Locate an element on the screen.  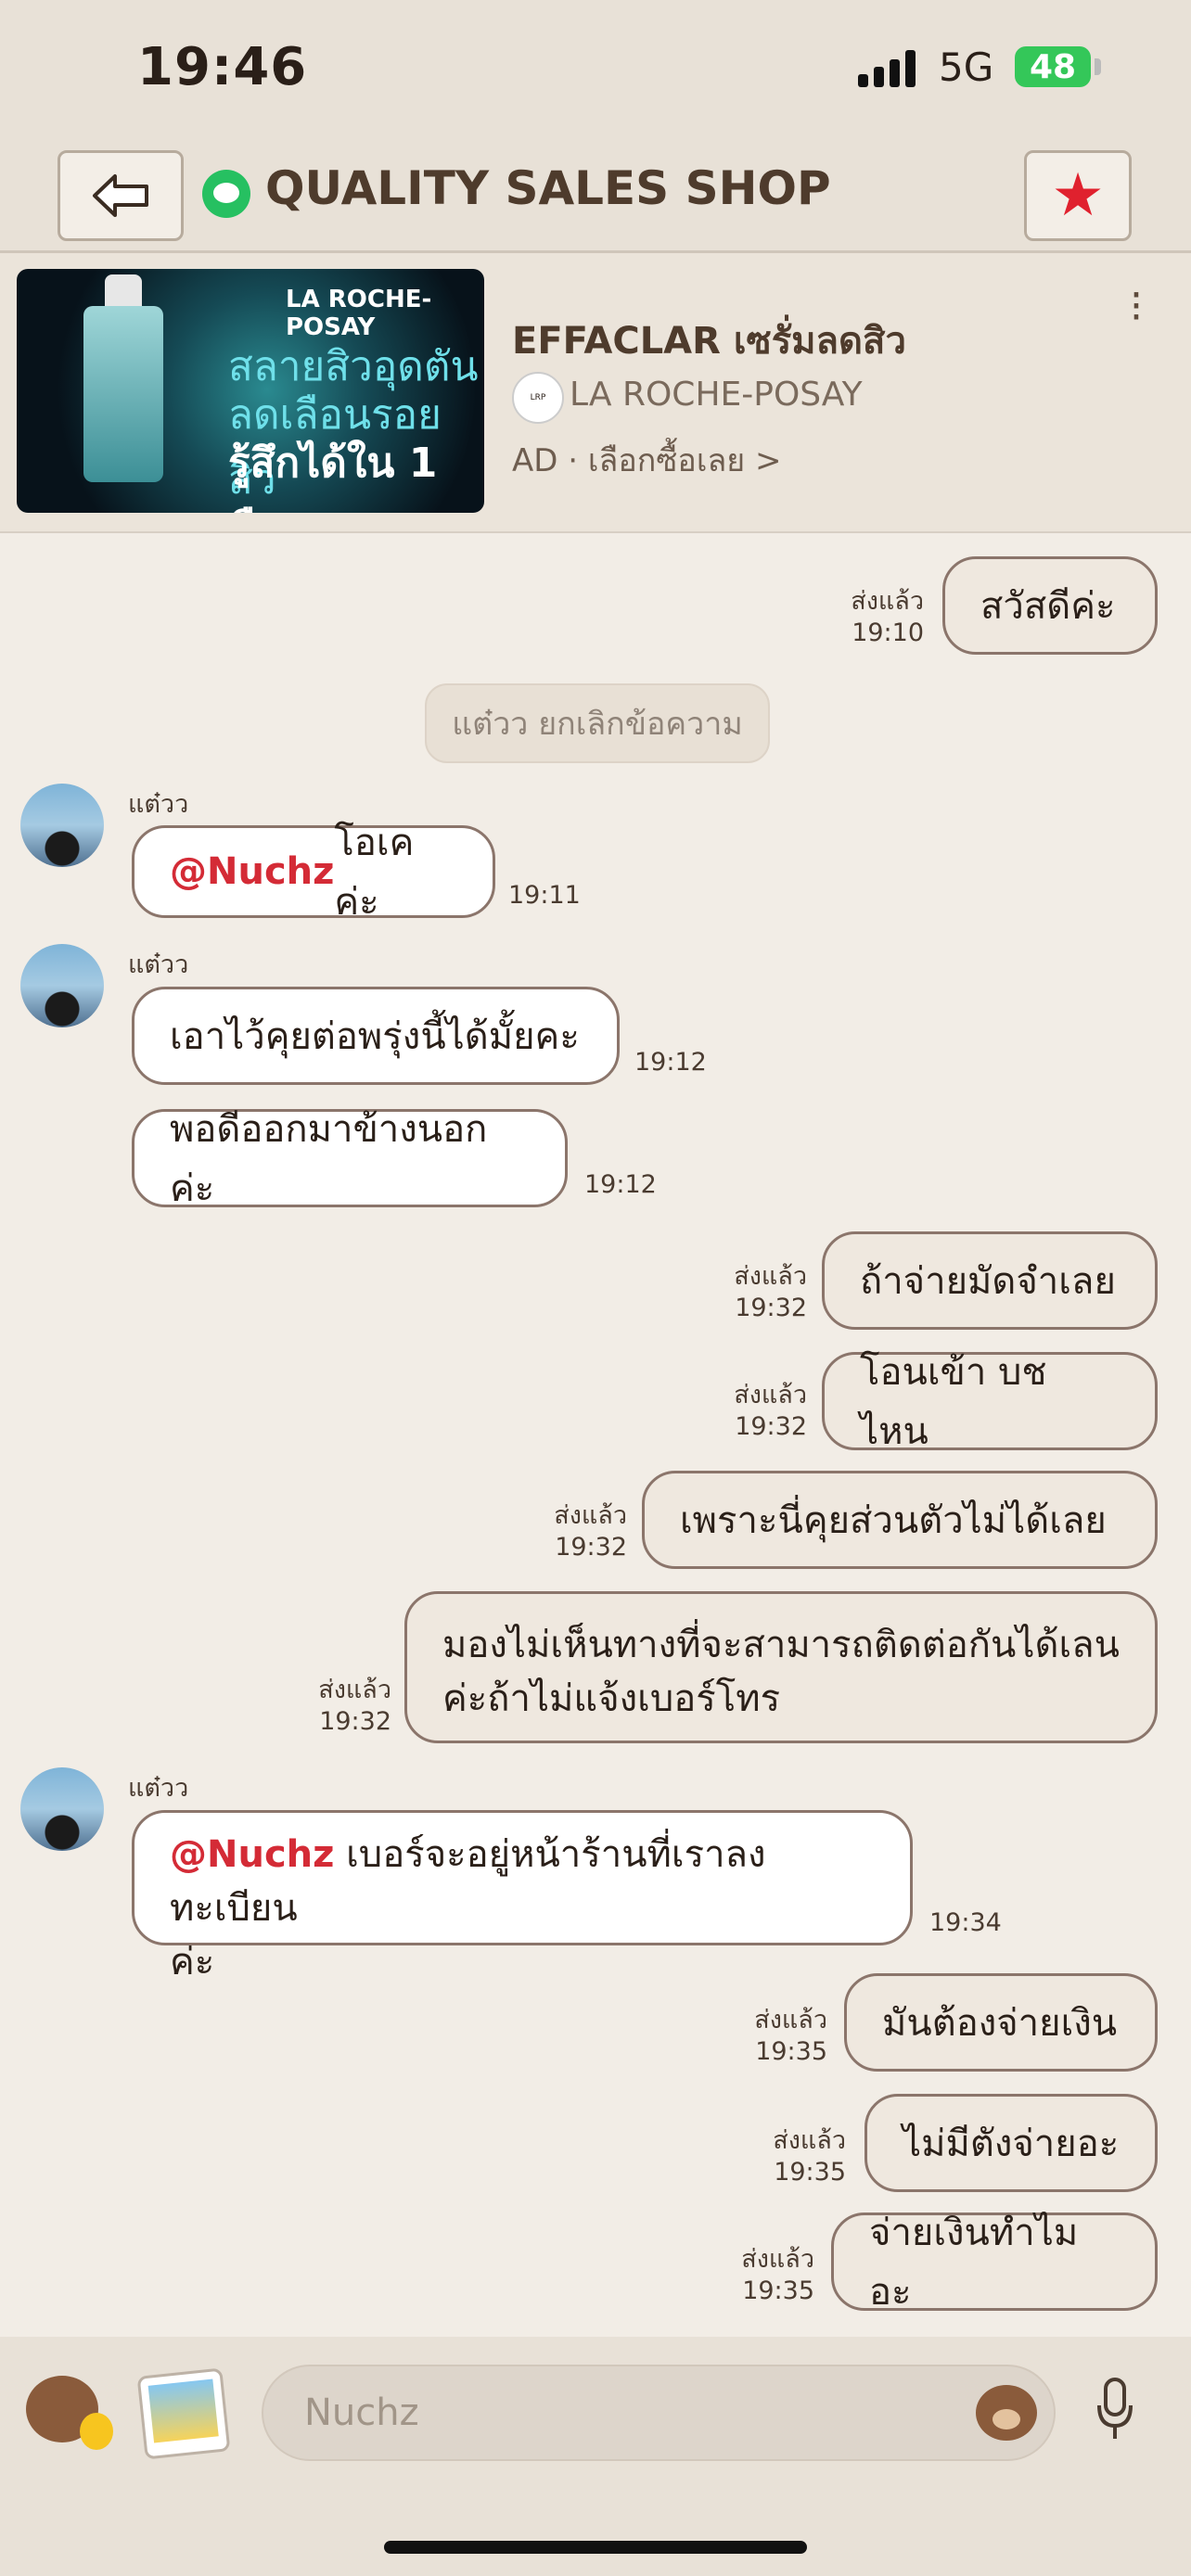
message-bubble-out: ไม่มีตังจ่ายอะ is located at coordinates (1011, 2143).